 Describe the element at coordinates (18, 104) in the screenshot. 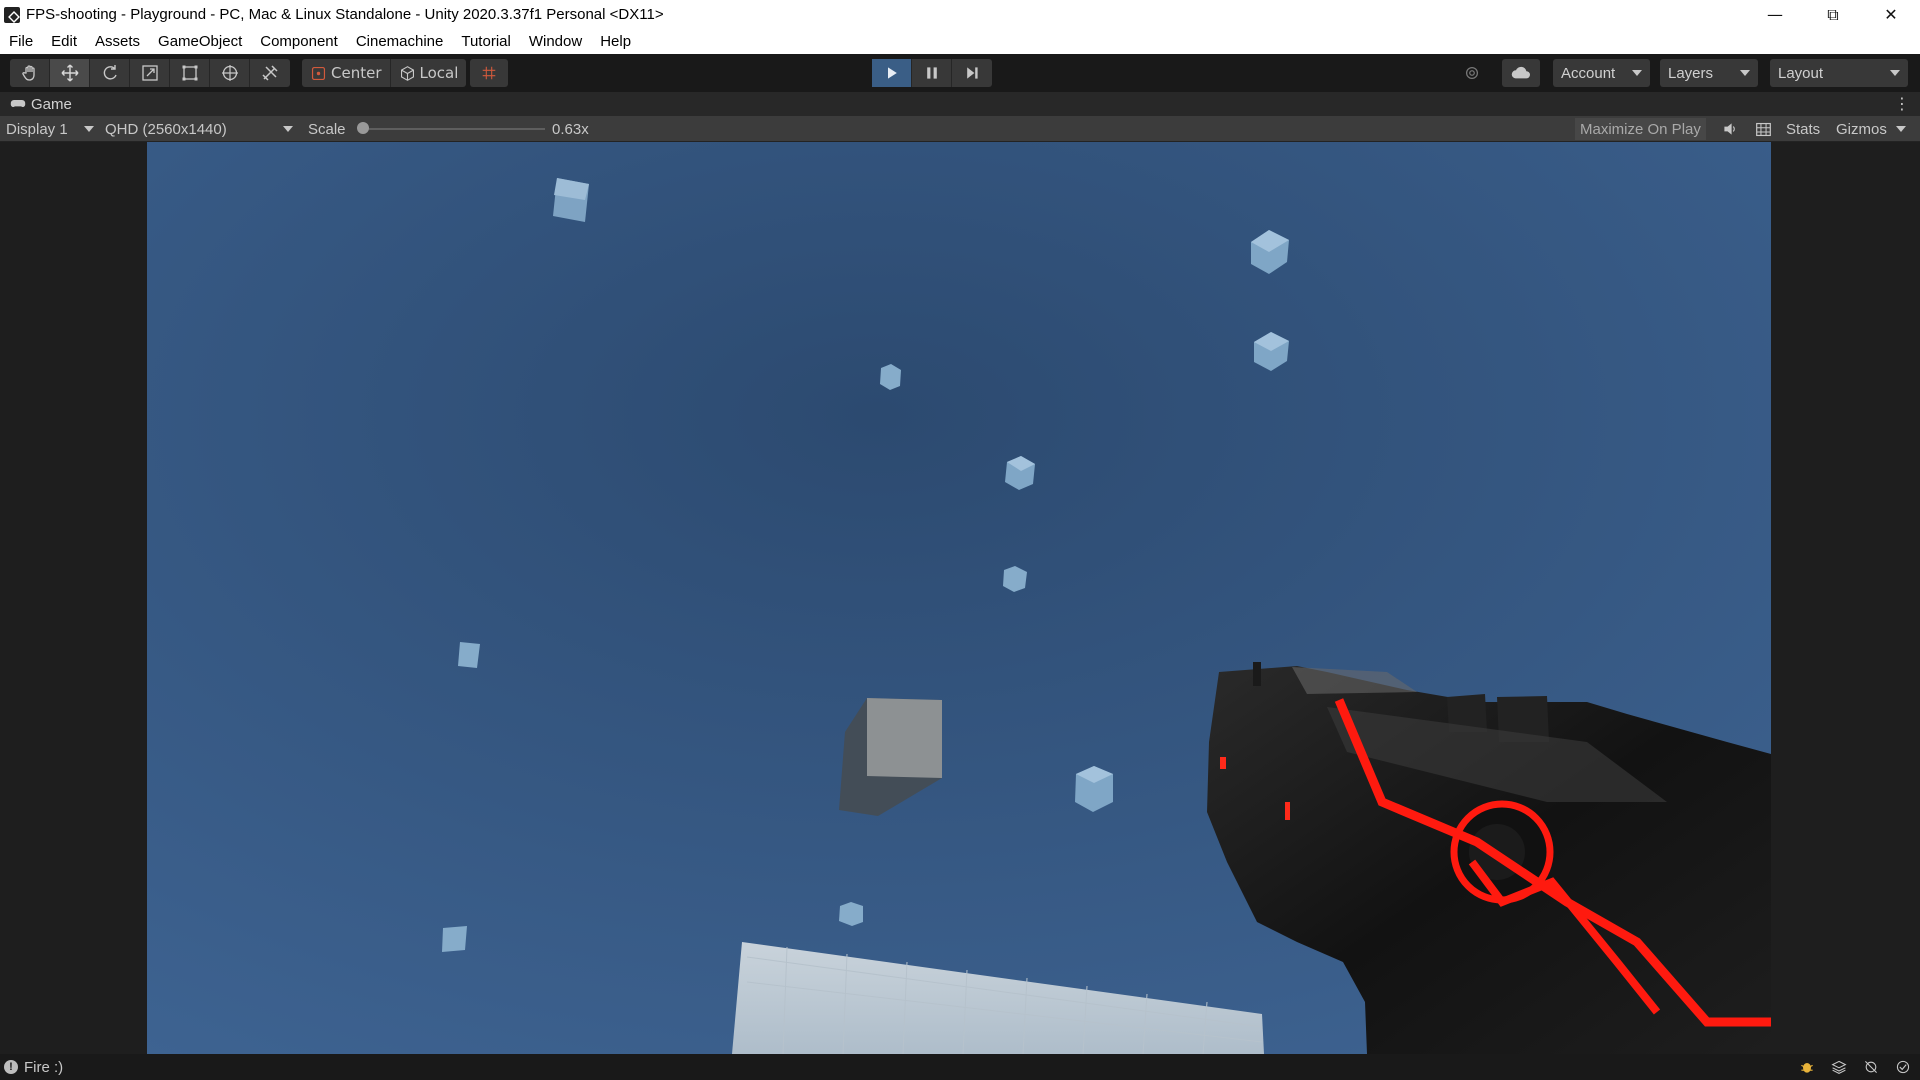

I see `gamepad-icon` at that location.